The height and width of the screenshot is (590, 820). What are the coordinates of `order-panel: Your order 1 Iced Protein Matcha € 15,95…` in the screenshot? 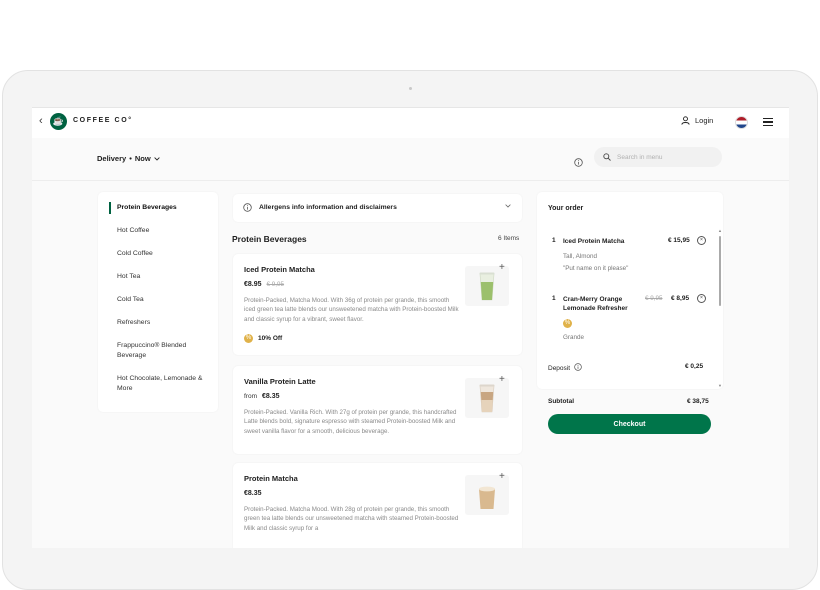 It's located at (630, 290).